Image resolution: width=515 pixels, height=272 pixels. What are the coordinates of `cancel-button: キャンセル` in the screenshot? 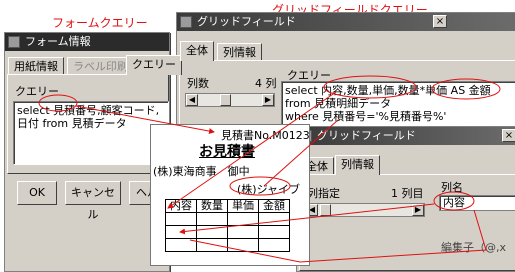 It's located at (93, 201).